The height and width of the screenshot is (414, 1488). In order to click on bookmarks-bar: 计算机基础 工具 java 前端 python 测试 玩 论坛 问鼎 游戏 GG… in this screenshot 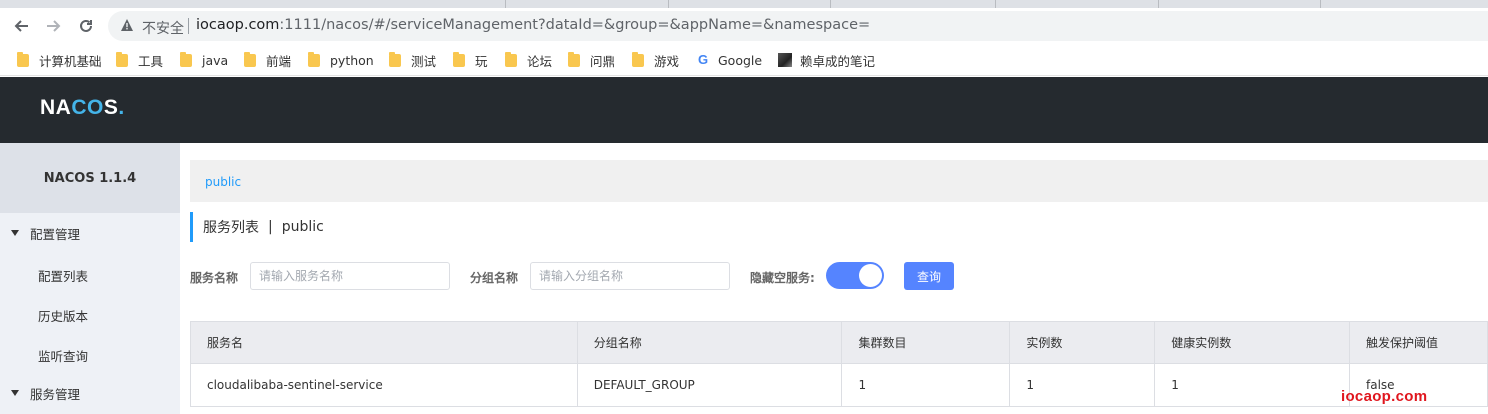, I will do `click(744, 60)`.